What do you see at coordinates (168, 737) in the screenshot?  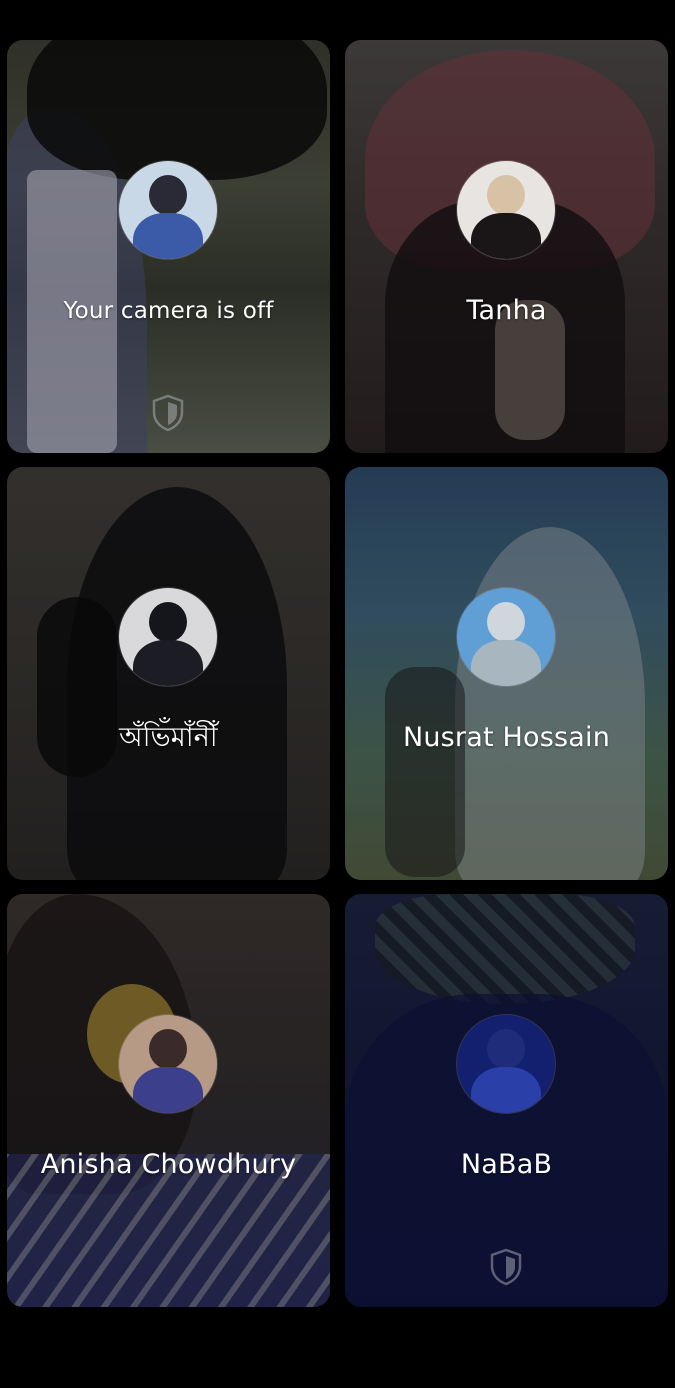 I see `participant-name: অঁভিঁমাঁনীঁ` at bounding box center [168, 737].